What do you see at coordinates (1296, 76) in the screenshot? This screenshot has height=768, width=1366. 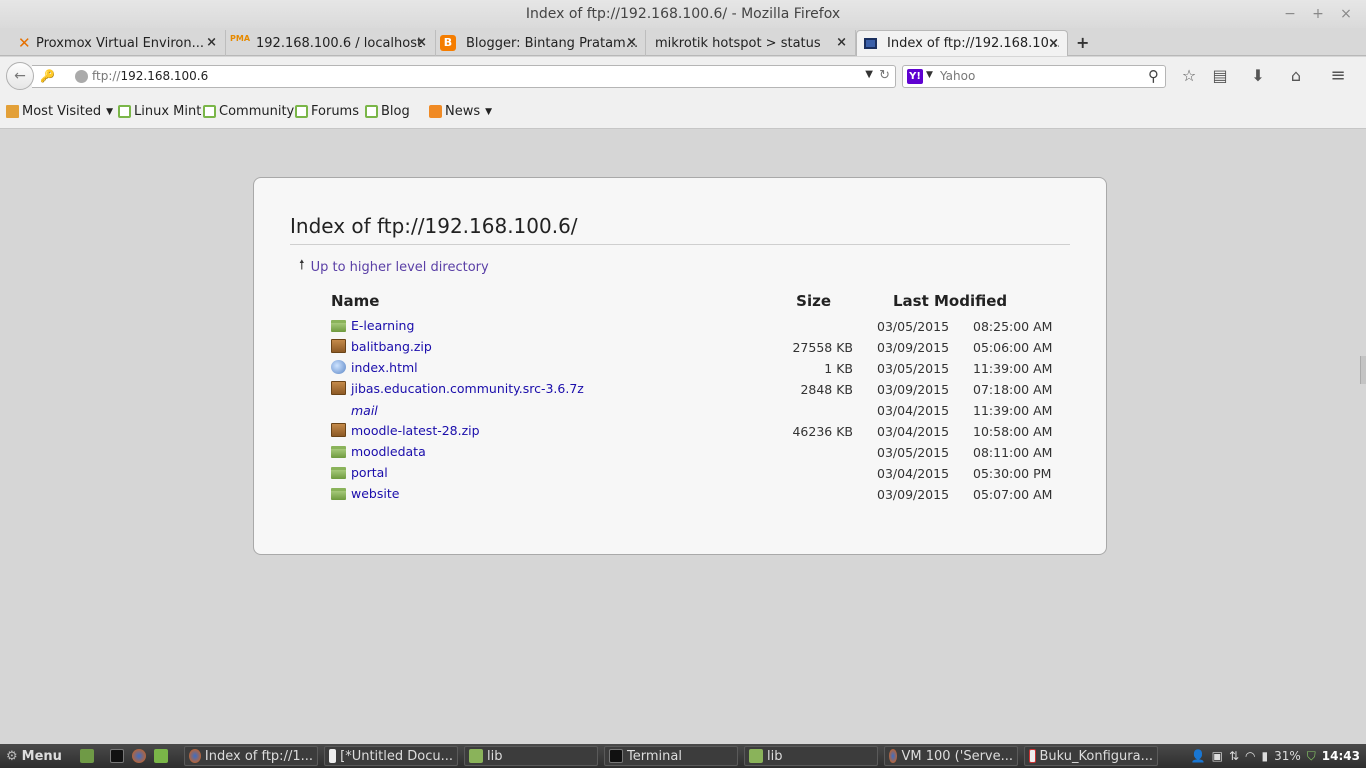 I see `home-icon: ⌂` at bounding box center [1296, 76].